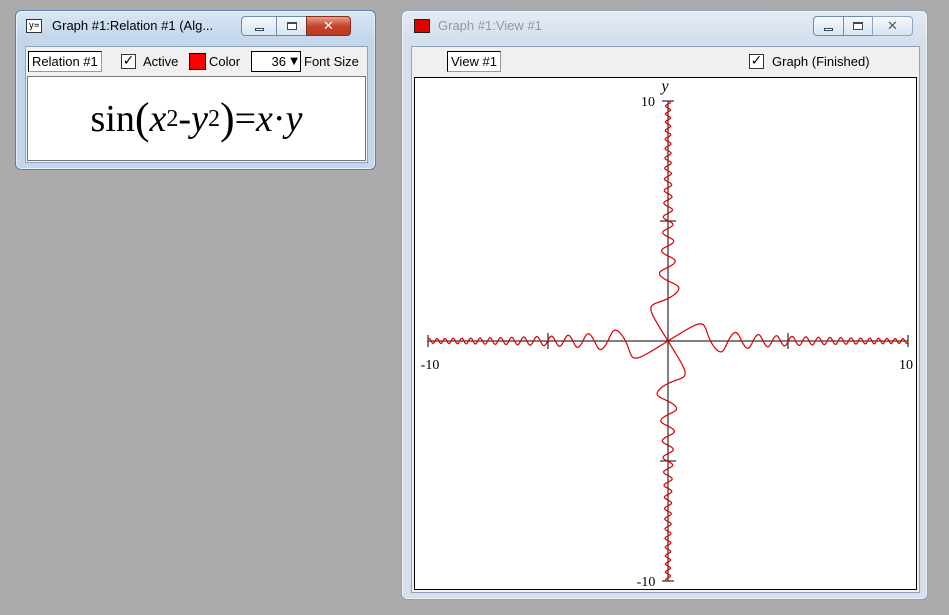 Image resolution: width=949 pixels, height=615 pixels. Describe the element at coordinates (422, 26) in the screenshot. I see `graph-window-icon` at that location.